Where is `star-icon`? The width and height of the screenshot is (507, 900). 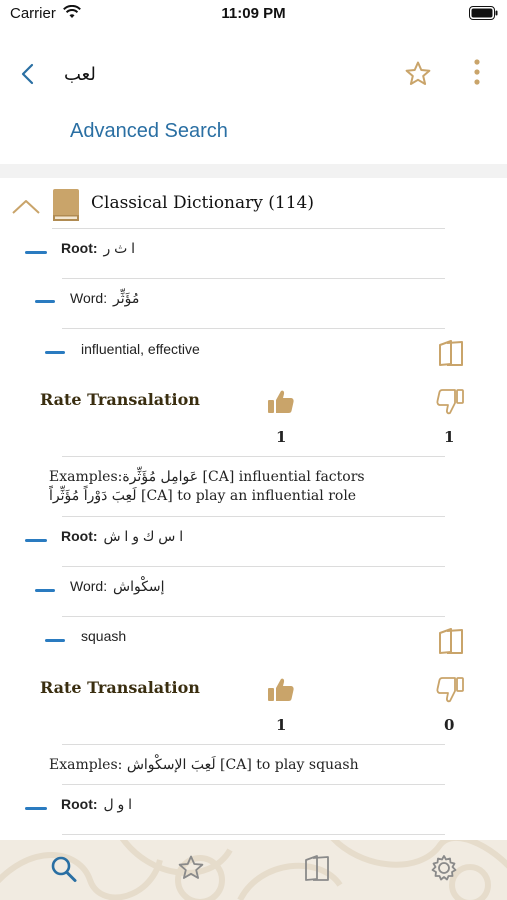 star-icon is located at coordinates (191, 867).